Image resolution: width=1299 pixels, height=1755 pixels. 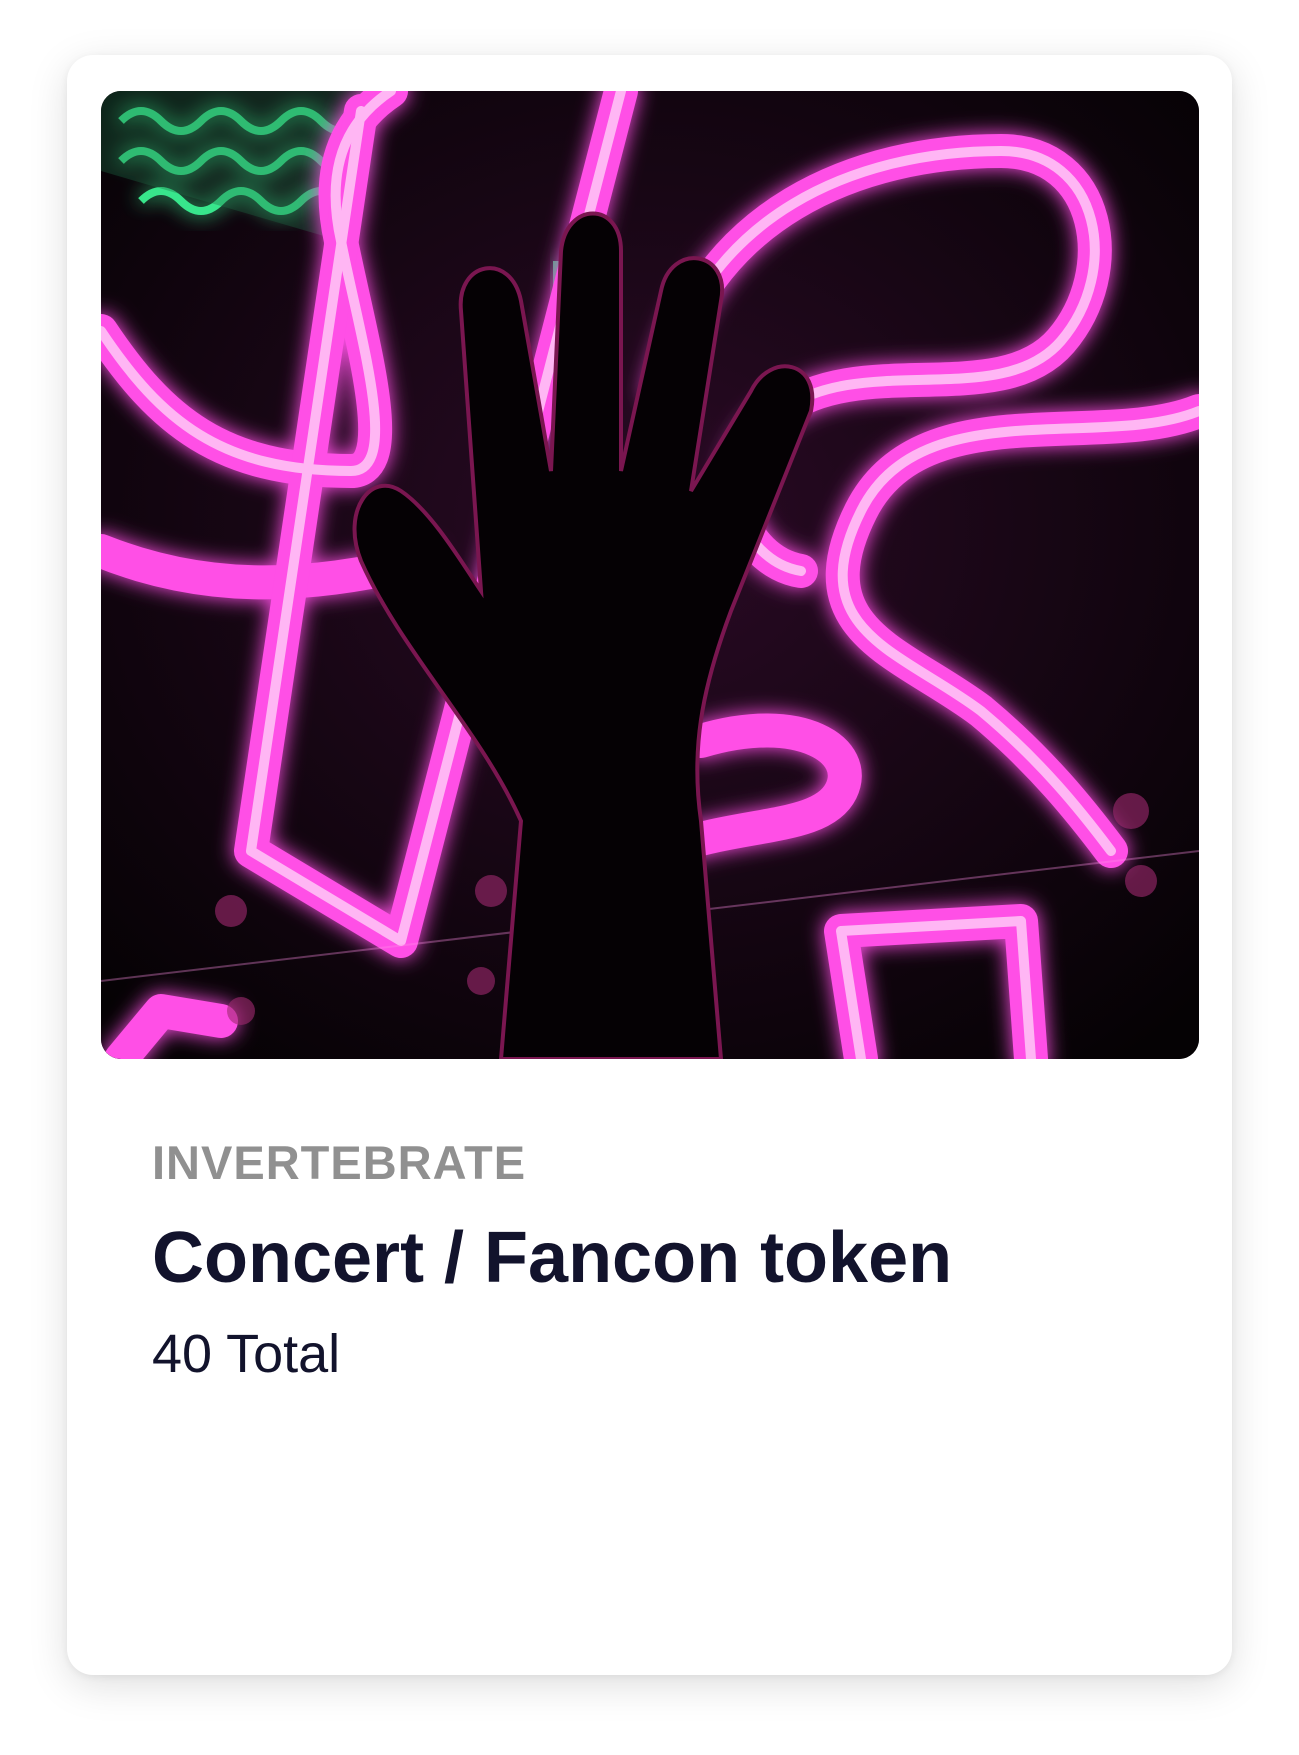 What do you see at coordinates (339, 1162) in the screenshot?
I see `collection-name: INVERTEBRATE` at bounding box center [339, 1162].